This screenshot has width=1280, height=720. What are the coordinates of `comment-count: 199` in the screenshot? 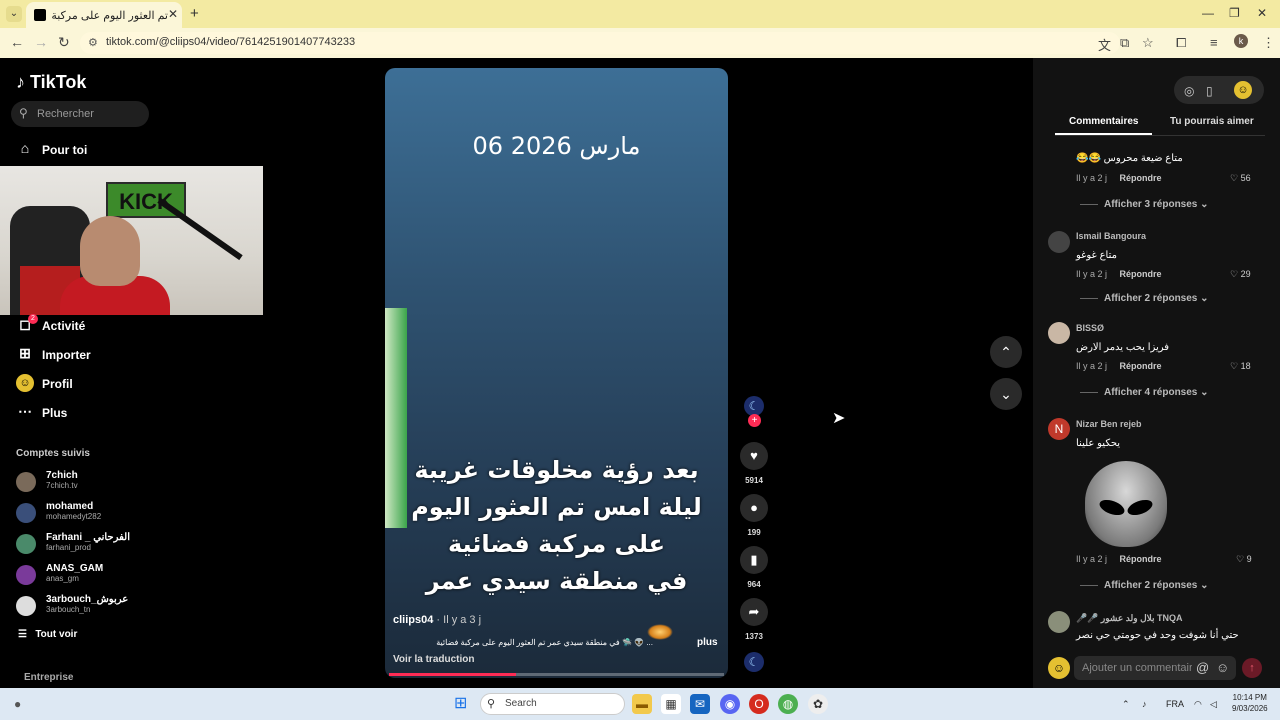 It's located at (754, 532).